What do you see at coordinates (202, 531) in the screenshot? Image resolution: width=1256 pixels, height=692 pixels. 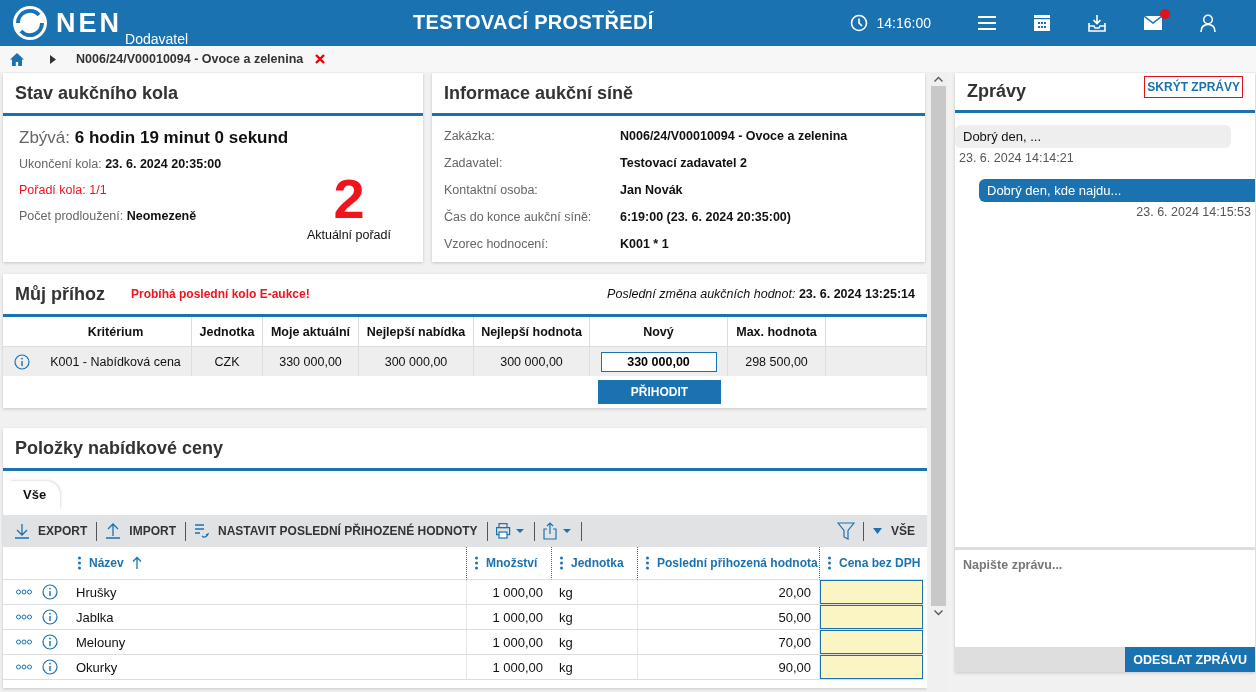 I see `list-icon` at bounding box center [202, 531].